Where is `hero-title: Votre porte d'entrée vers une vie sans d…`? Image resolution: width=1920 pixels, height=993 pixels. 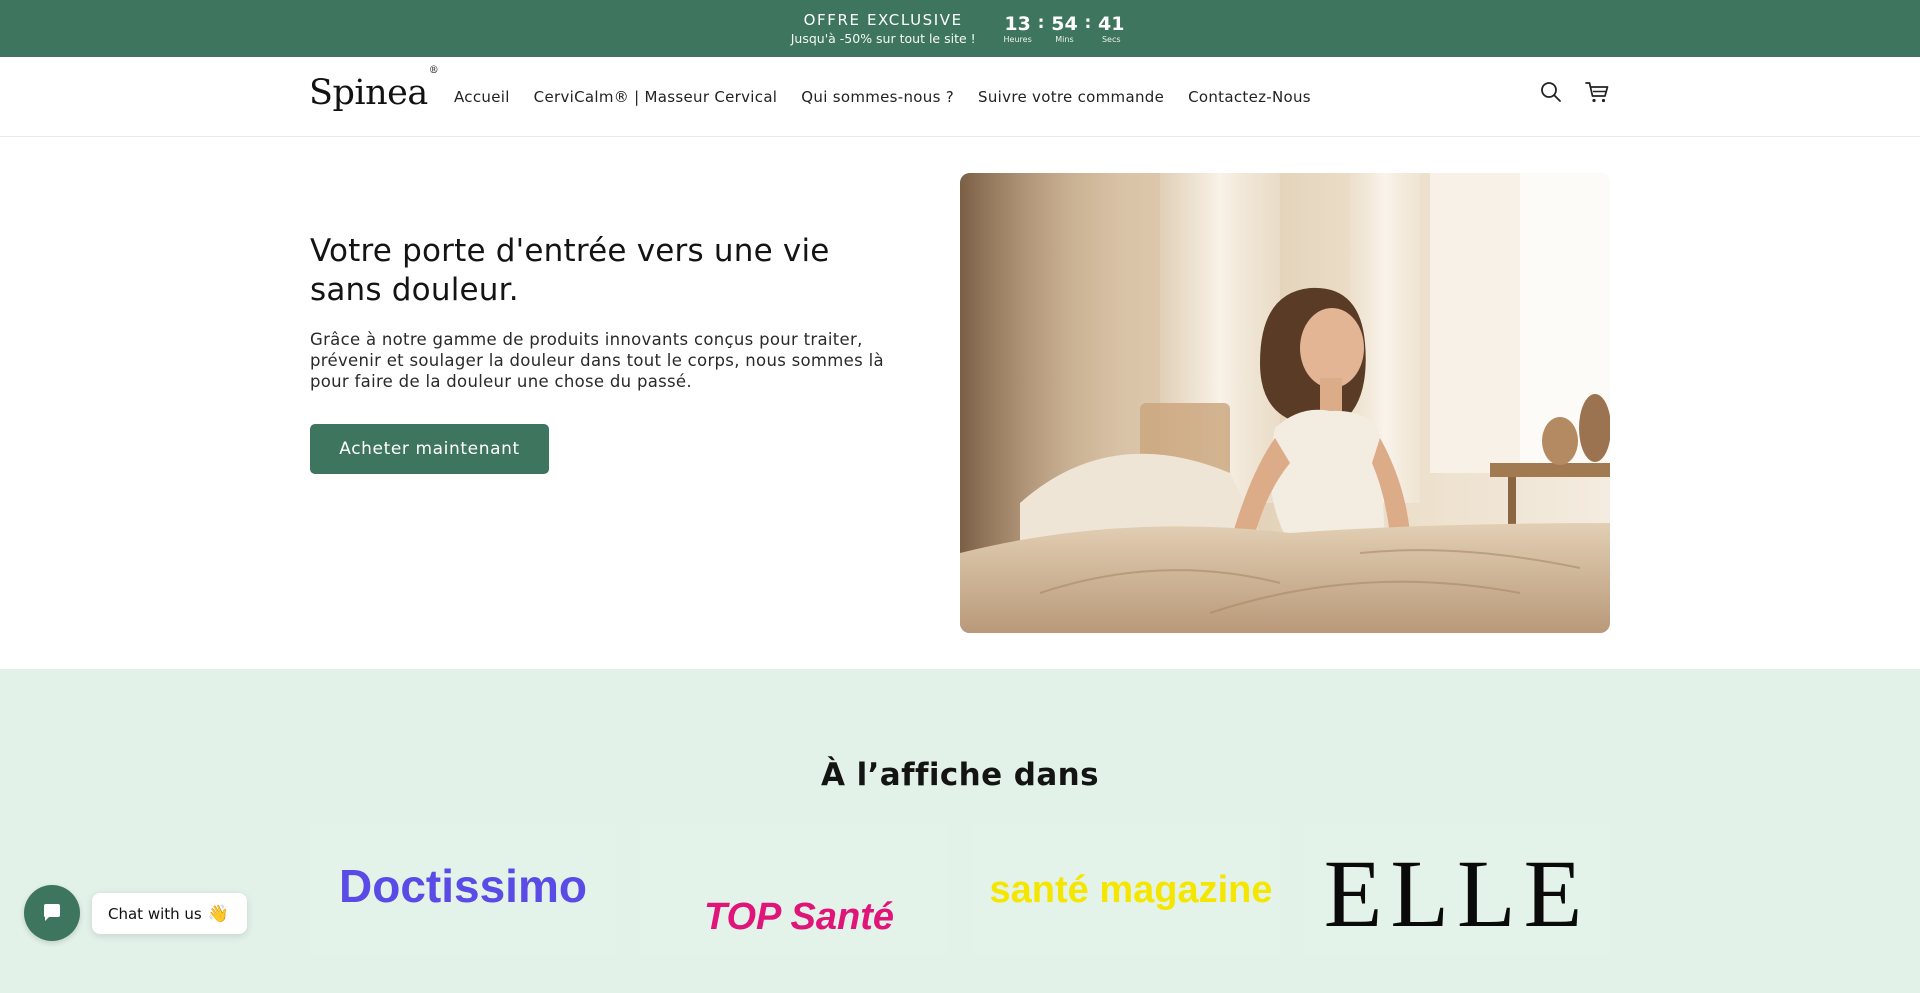
hero-title: Votre porte d'entrée vers une vie sans d… is located at coordinates (570, 270).